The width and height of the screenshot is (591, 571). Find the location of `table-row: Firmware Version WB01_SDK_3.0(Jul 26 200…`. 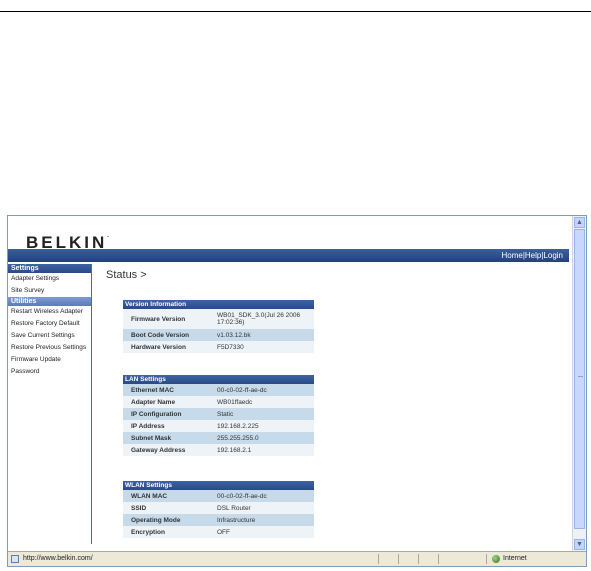

table-row: Firmware Version WB01_SDK_3.0(Jul 26 200… is located at coordinates (218, 319).